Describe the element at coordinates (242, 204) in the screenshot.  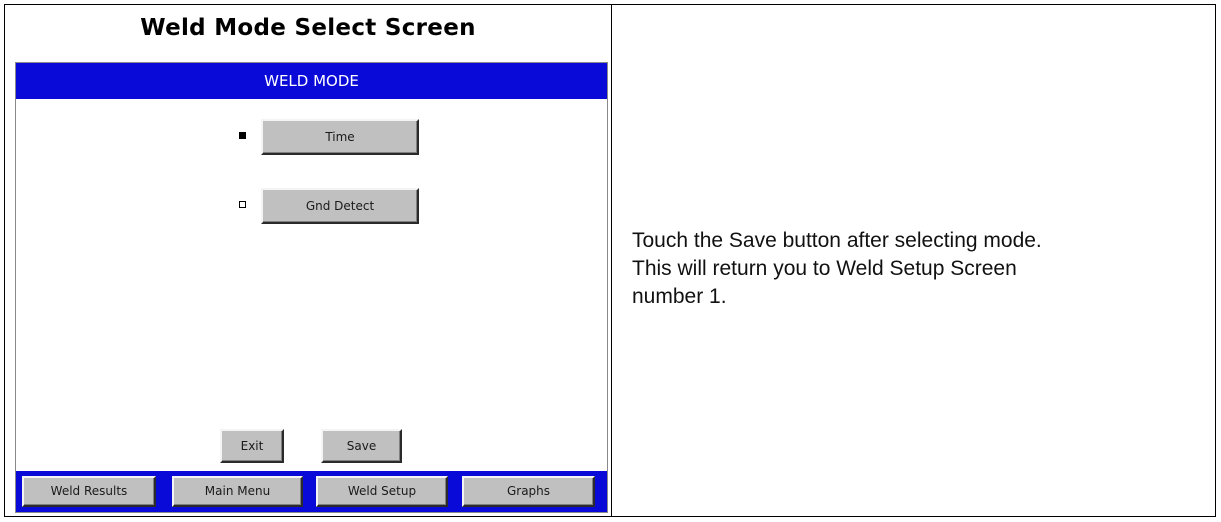
I see `unselected-indicator-icon` at that location.